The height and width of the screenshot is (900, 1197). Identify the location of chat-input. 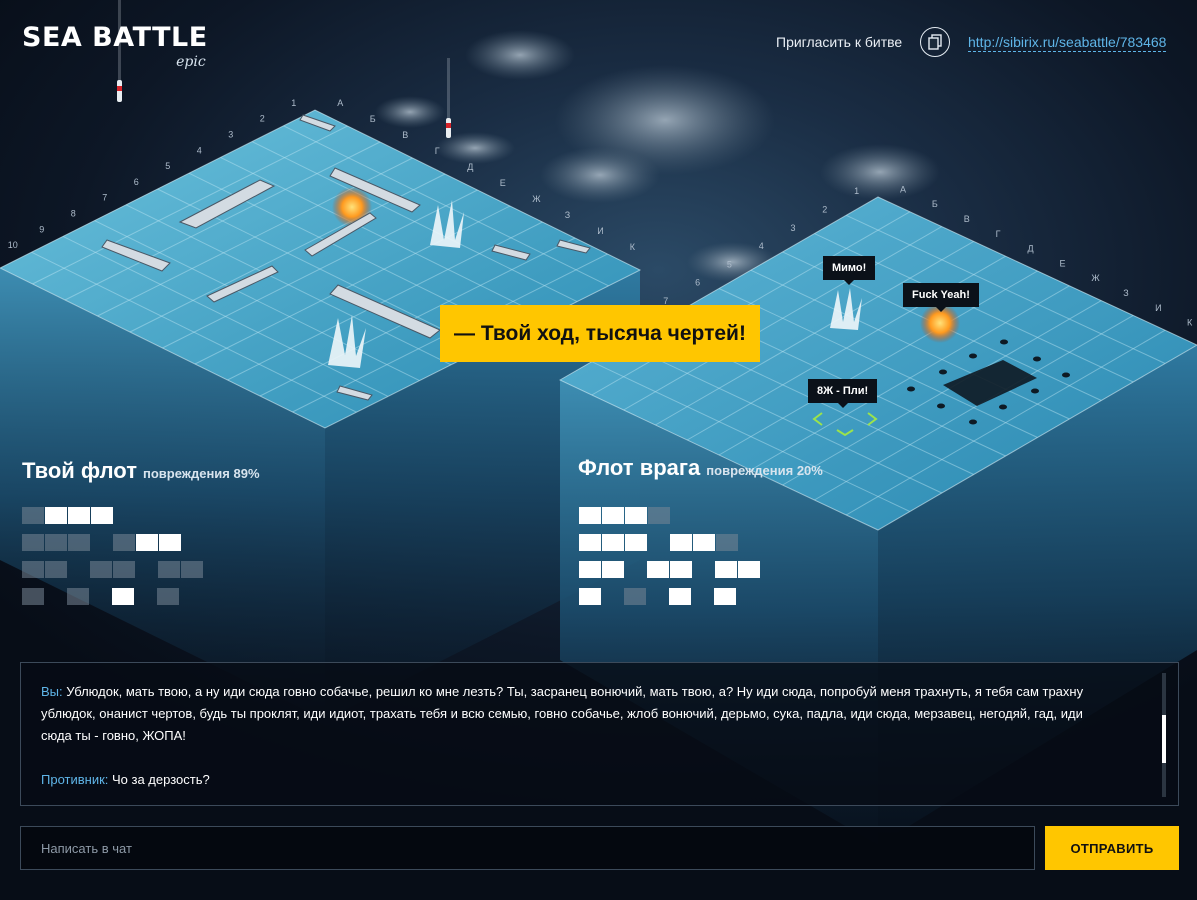
(527, 848).